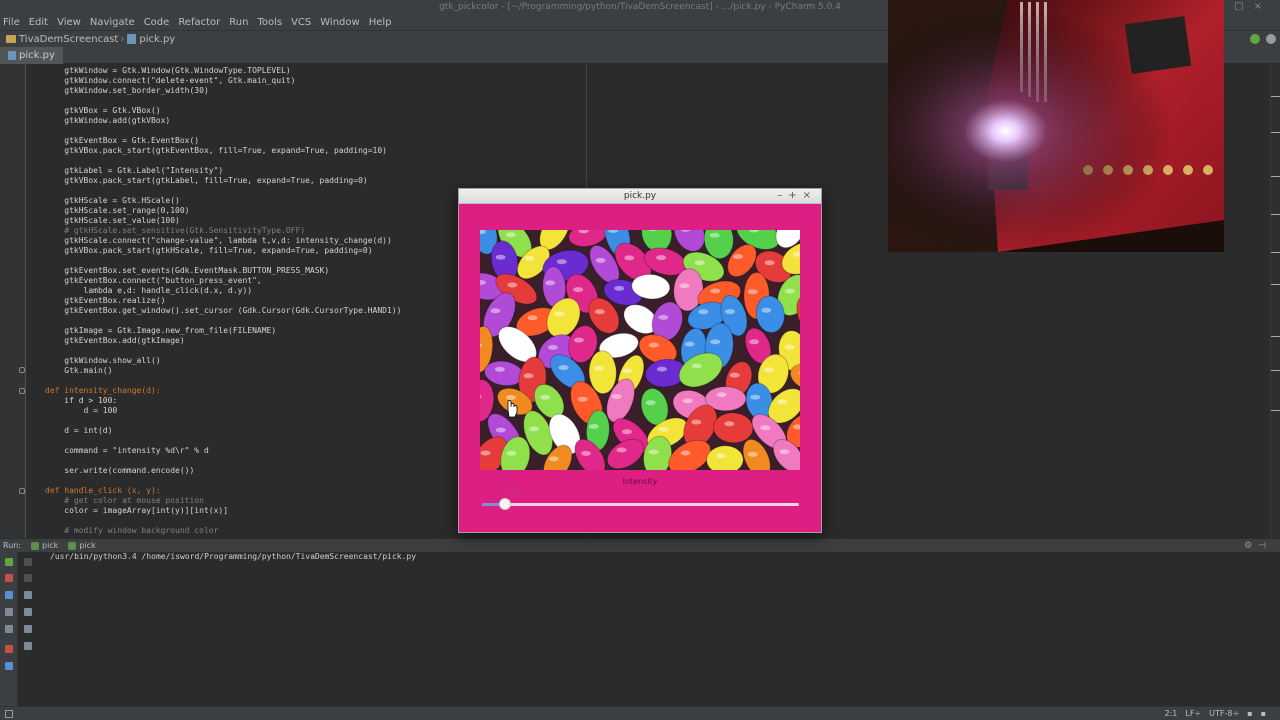 The width and height of the screenshot is (1280, 720). Describe the element at coordinates (1275, 301) in the screenshot. I see `editor-scrollbar` at that location.